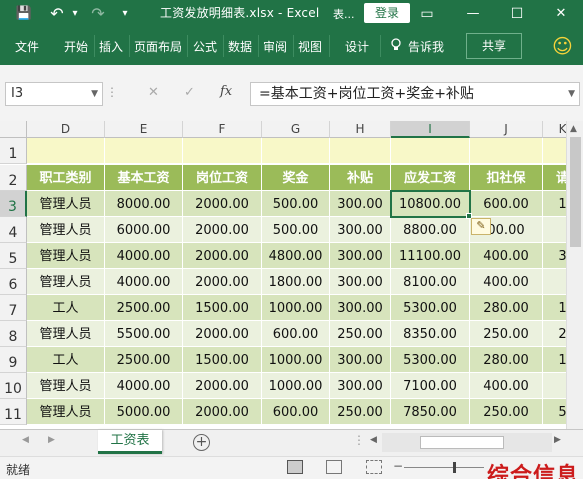 Image resolution: width=583 pixels, height=479 pixels. What do you see at coordinates (51, 440) in the screenshot?
I see `tab-scroll-right-icon: ▶` at bounding box center [51, 440].